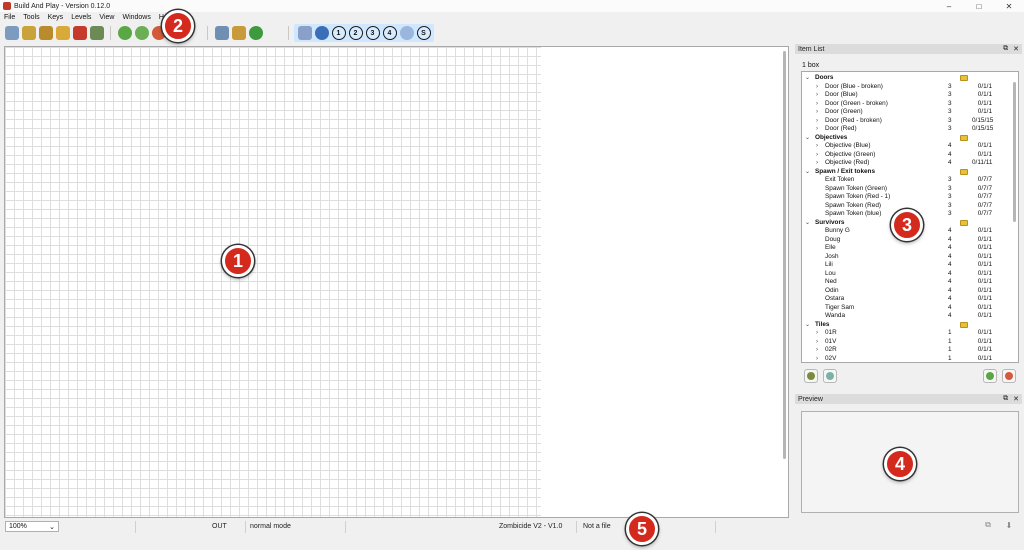  I want to click on tree-item: Lili 4 0/1/1, so click(908, 265).